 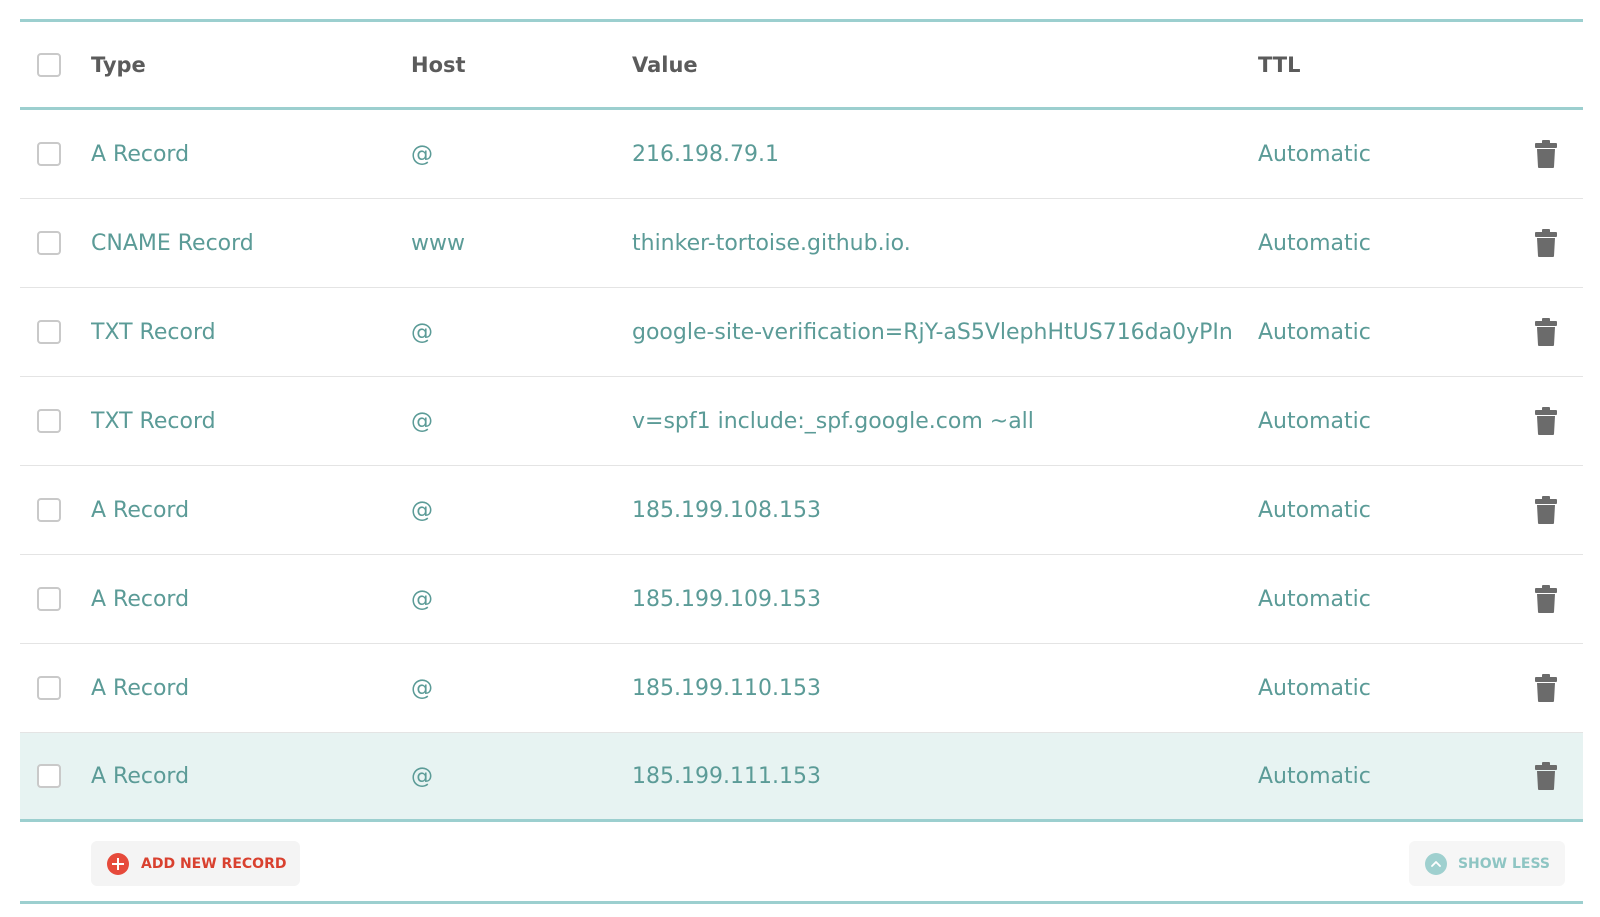 What do you see at coordinates (438, 243) in the screenshot?
I see `record-host: www` at bounding box center [438, 243].